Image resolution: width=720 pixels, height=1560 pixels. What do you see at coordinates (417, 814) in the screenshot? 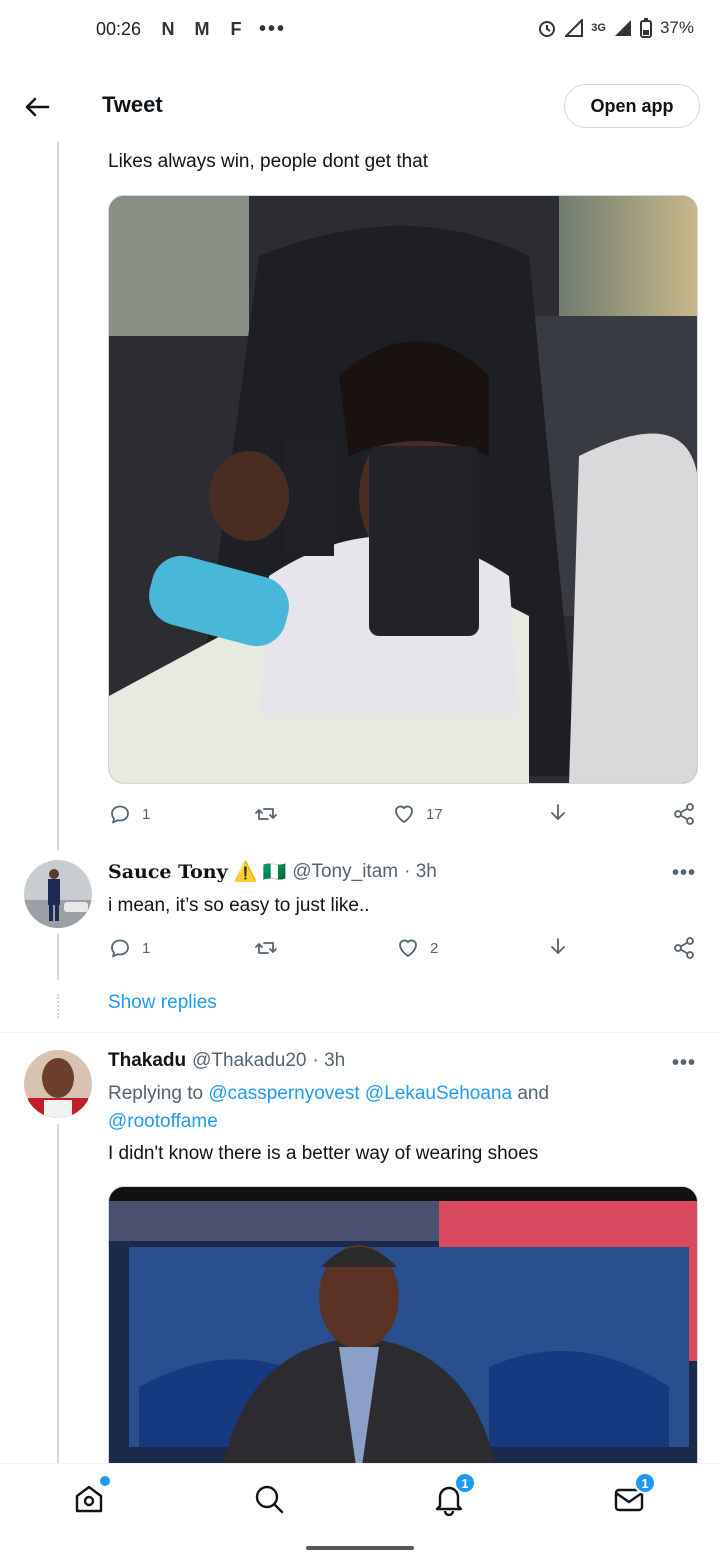
I see `like-button: 17` at bounding box center [417, 814].